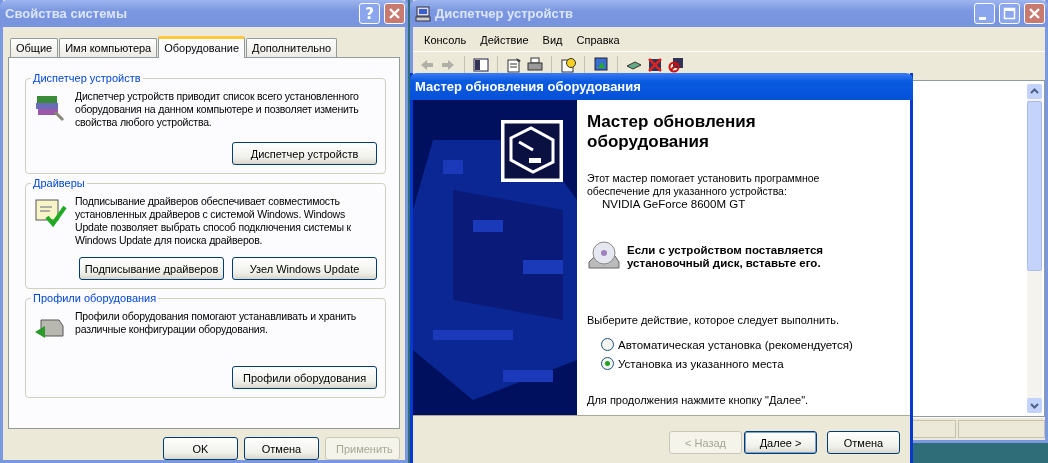 The width and height of the screenshot is (1048, 463). I want to click on dialog-button: OK, so click(200, 448).